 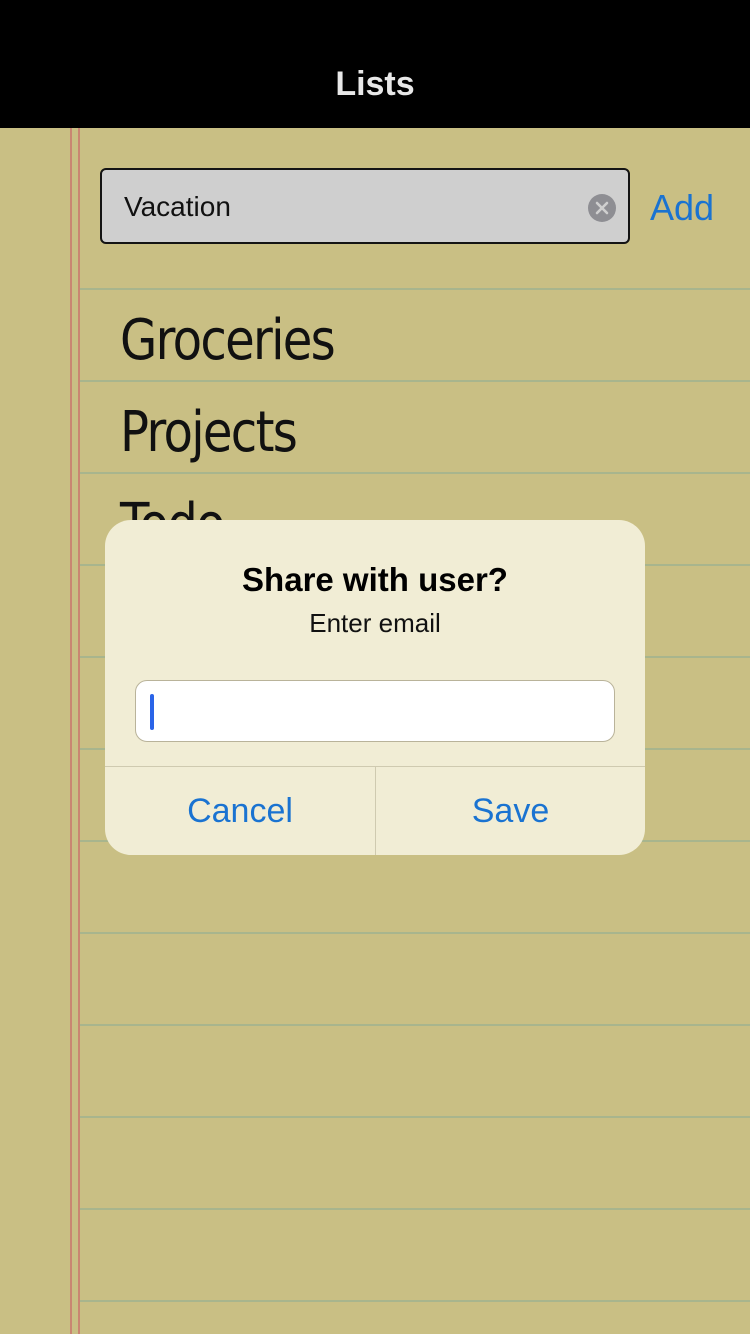 What do you see at coordinates (375, 623) in the screenshot?
I see `alert-message: Enter email` at bounding box center [375, 623].